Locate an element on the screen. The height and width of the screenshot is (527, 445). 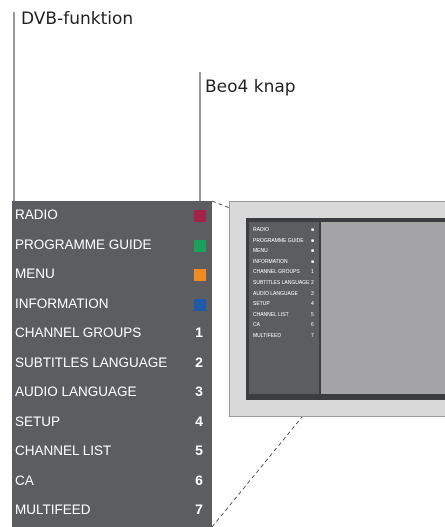
menu-item-label: MENU is located at coordinates (35, 273).